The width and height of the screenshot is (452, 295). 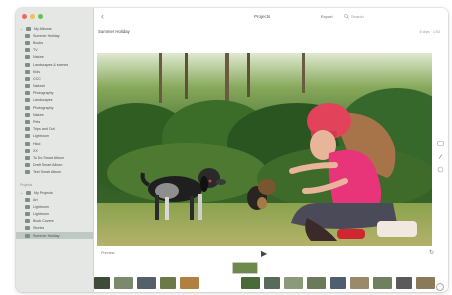 I want to click on sidebar-item: TV, so click(x=54, y=50).